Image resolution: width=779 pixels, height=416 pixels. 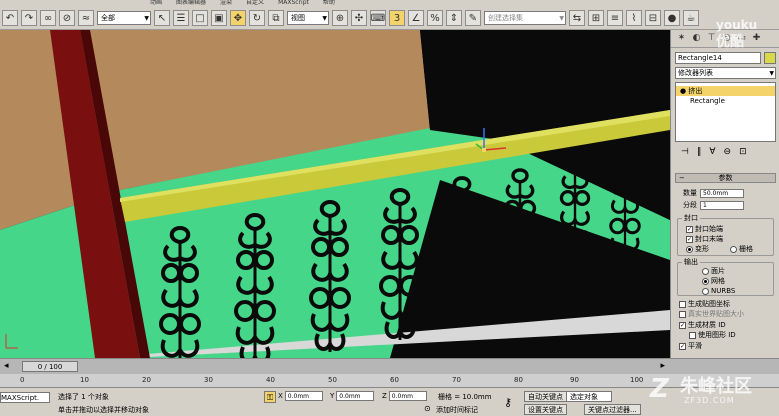 What do you see at coordinates (48, 18) in the screenshot?
I see `link-icon: ∞` at bounding box center [48, 18].